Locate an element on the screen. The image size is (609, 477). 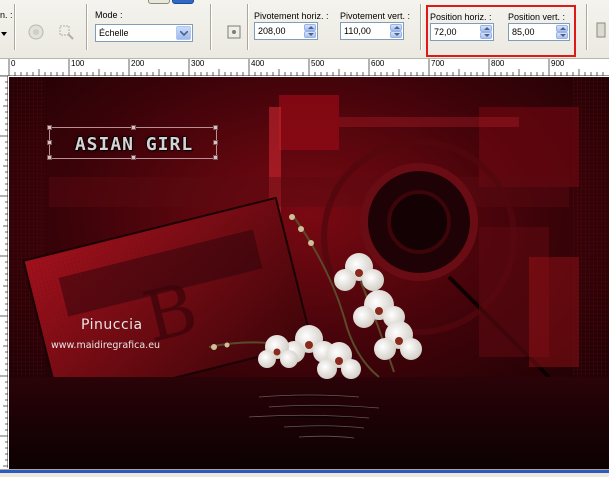
window-border is located at coordinates (304, 471).